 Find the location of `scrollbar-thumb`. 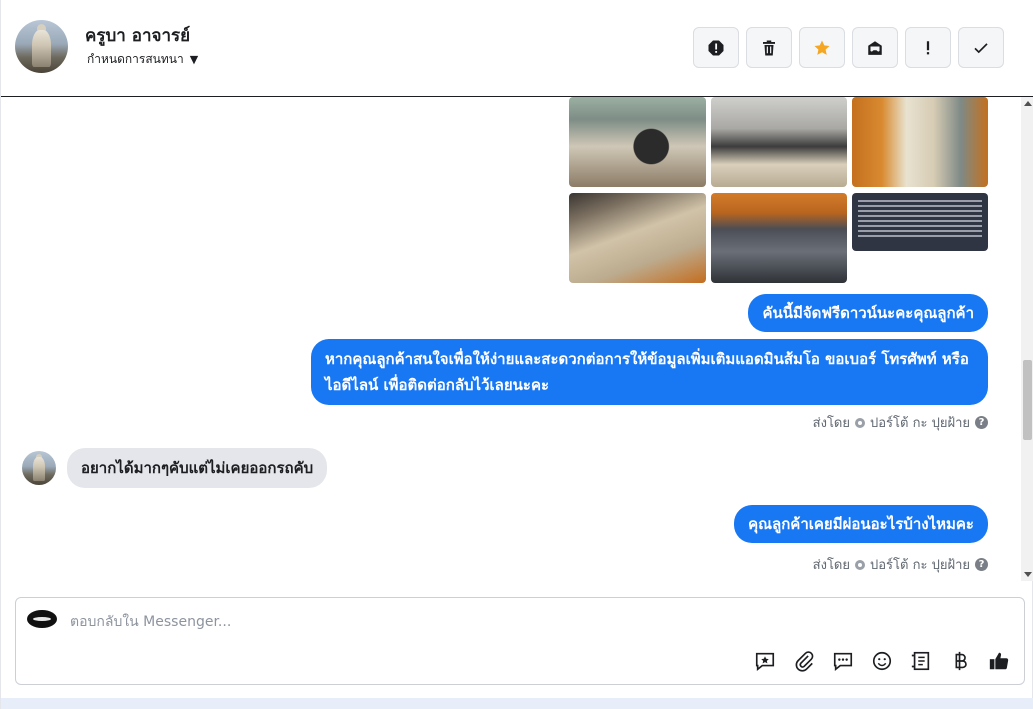

scrollbar-thumb is located at coordinates (1027, 400).